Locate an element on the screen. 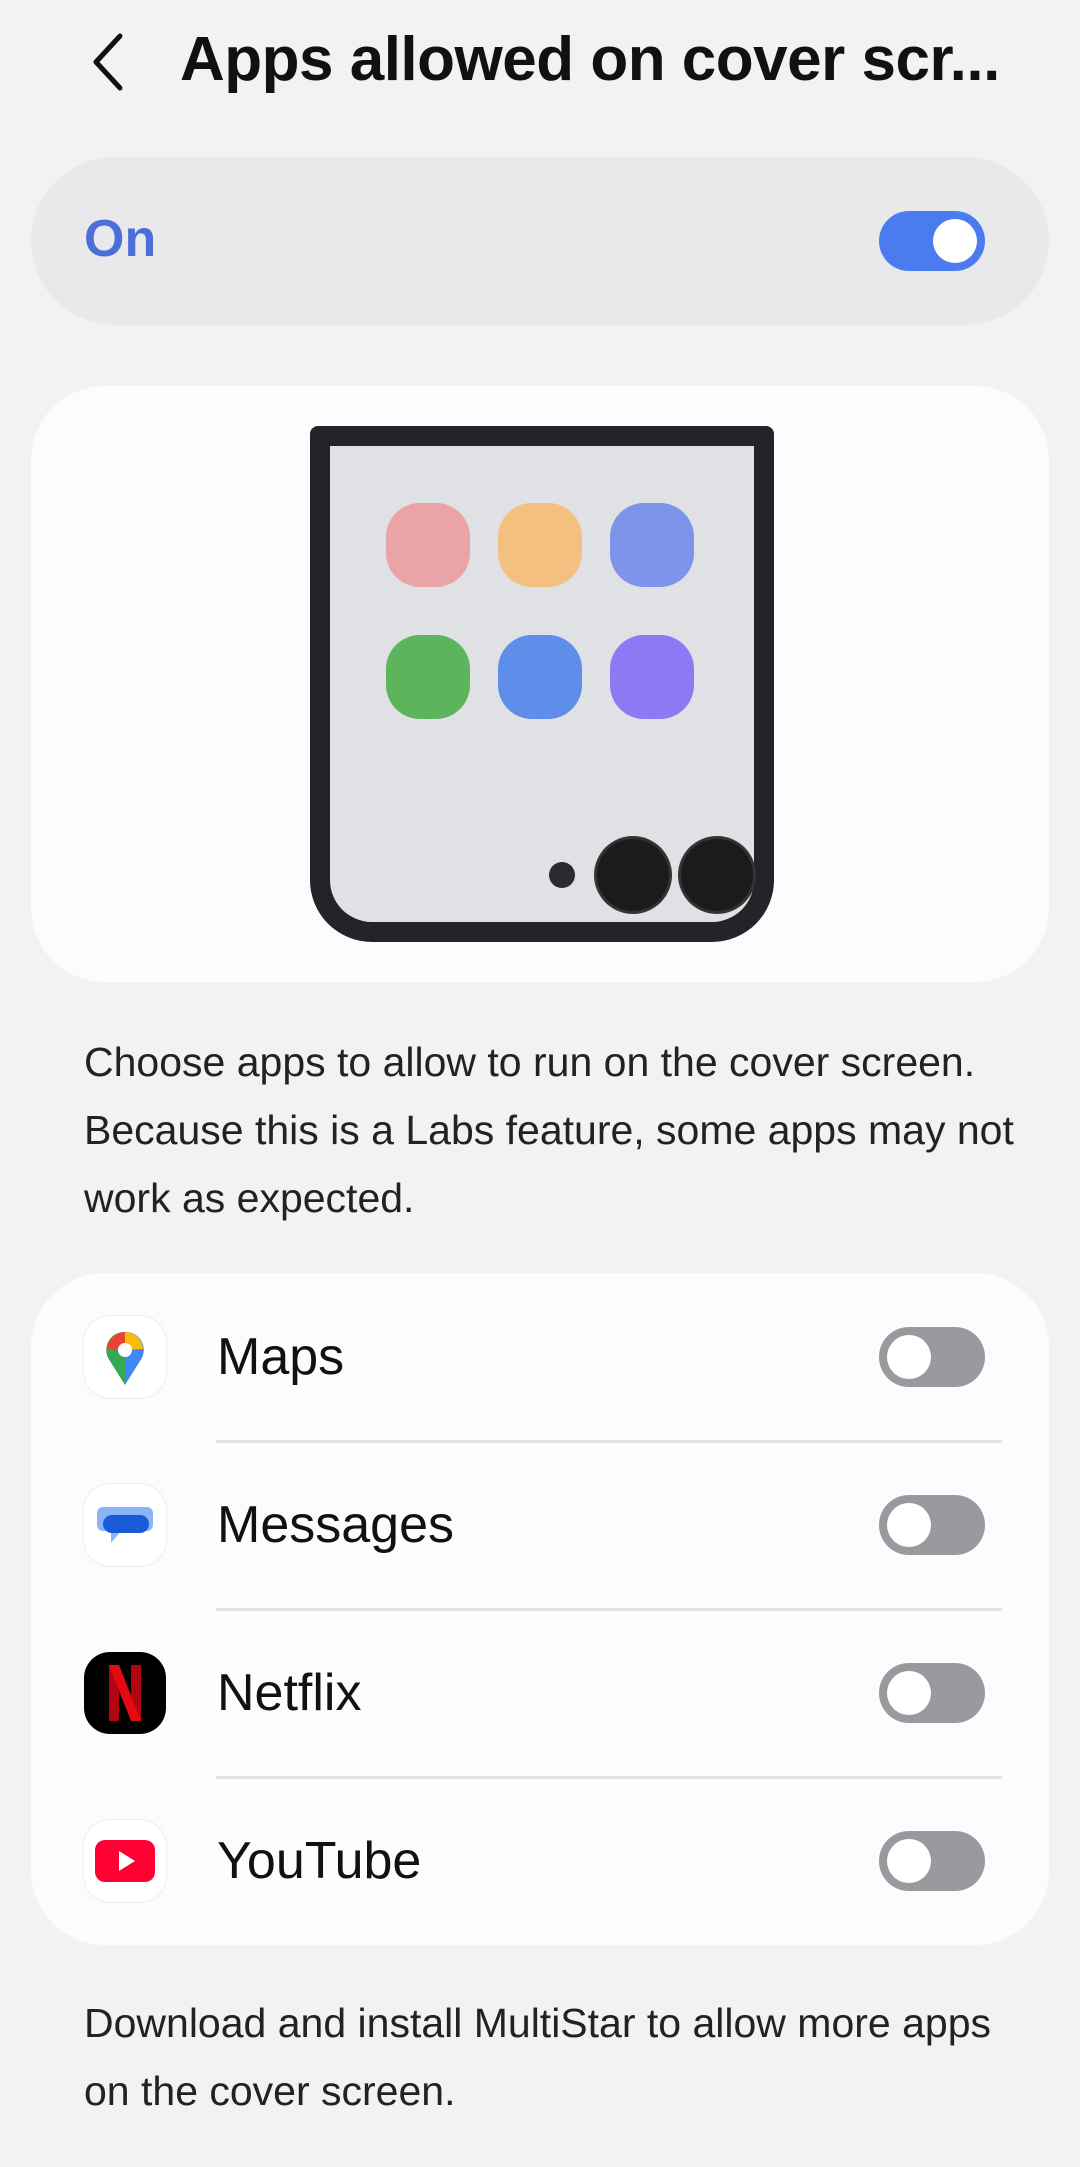  netflix-switch is located at coordinates (932, 1693).